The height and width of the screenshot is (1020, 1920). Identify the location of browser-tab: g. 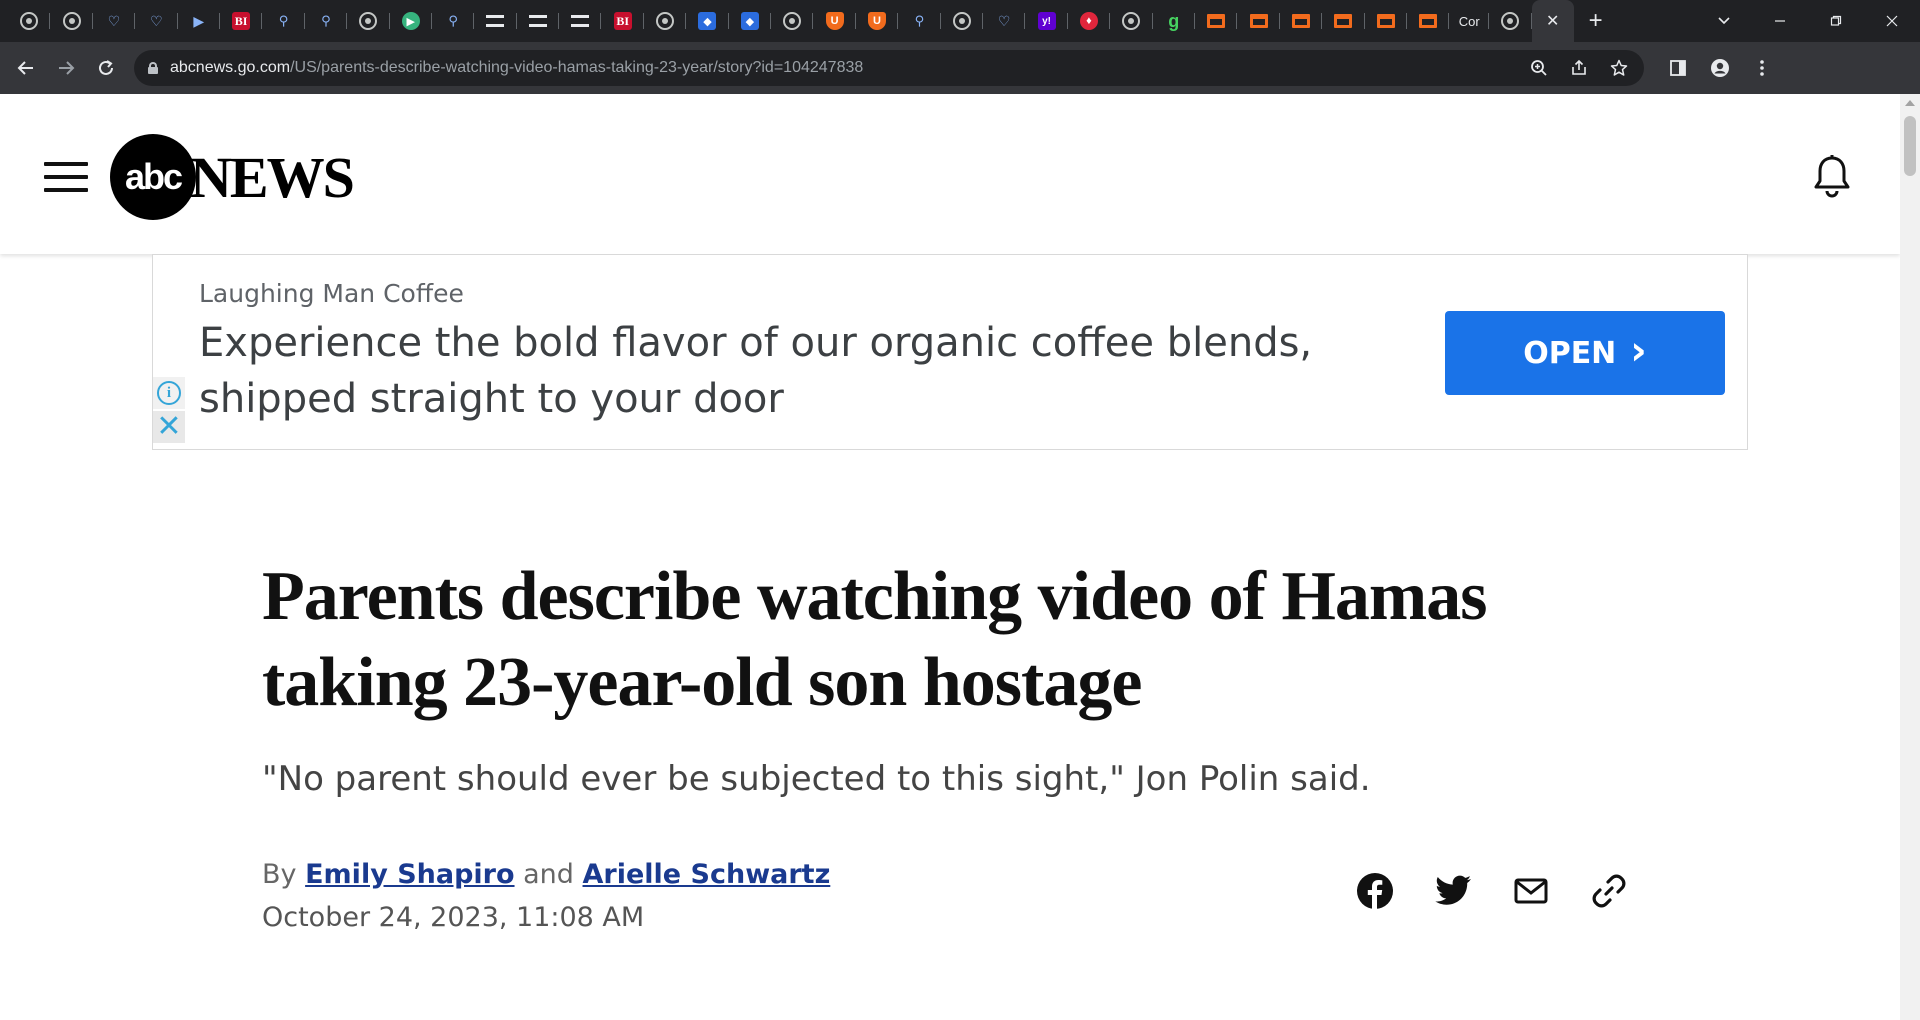
(1174, 21).